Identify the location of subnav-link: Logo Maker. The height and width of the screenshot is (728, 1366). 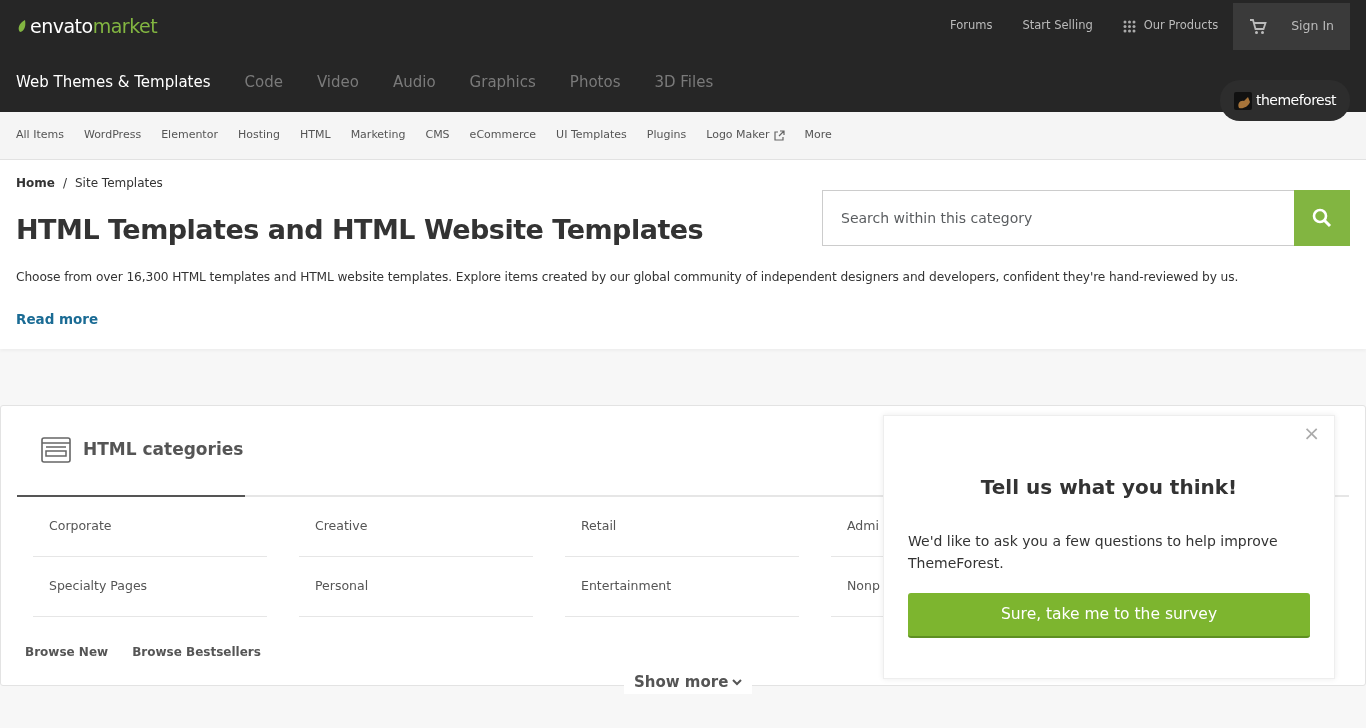
(745, 135).